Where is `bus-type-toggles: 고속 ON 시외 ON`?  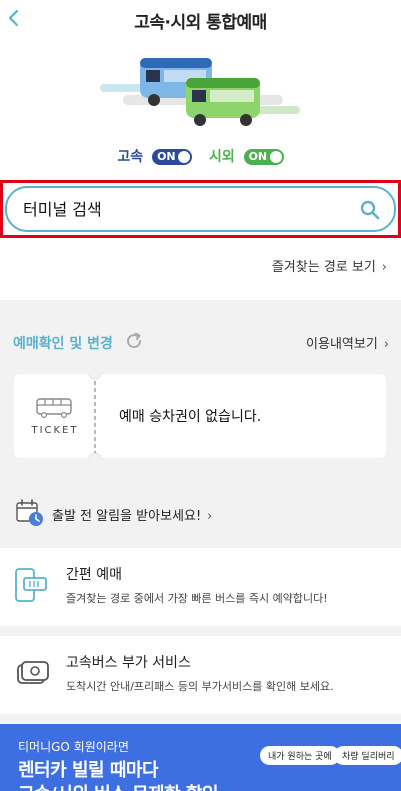
bus-type-toggles: 고속 ON 시외 ON is located at coordinates (200, 156).